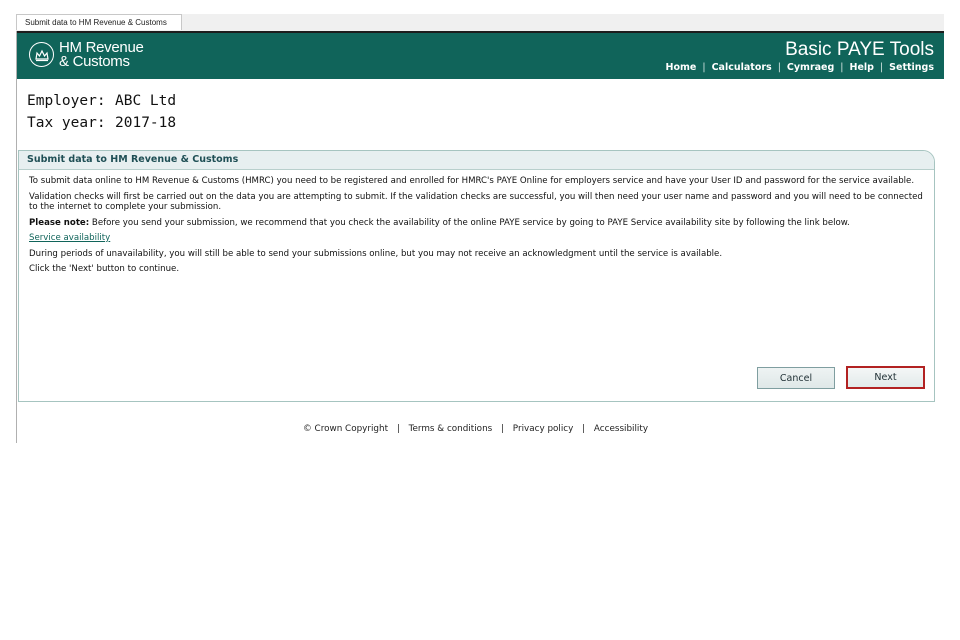 The image size is (960, 640). What do you see at coordinates (796, 378) in the screenshot?
I see `cancel-button: Cancel` at bounding box center [796, 378].